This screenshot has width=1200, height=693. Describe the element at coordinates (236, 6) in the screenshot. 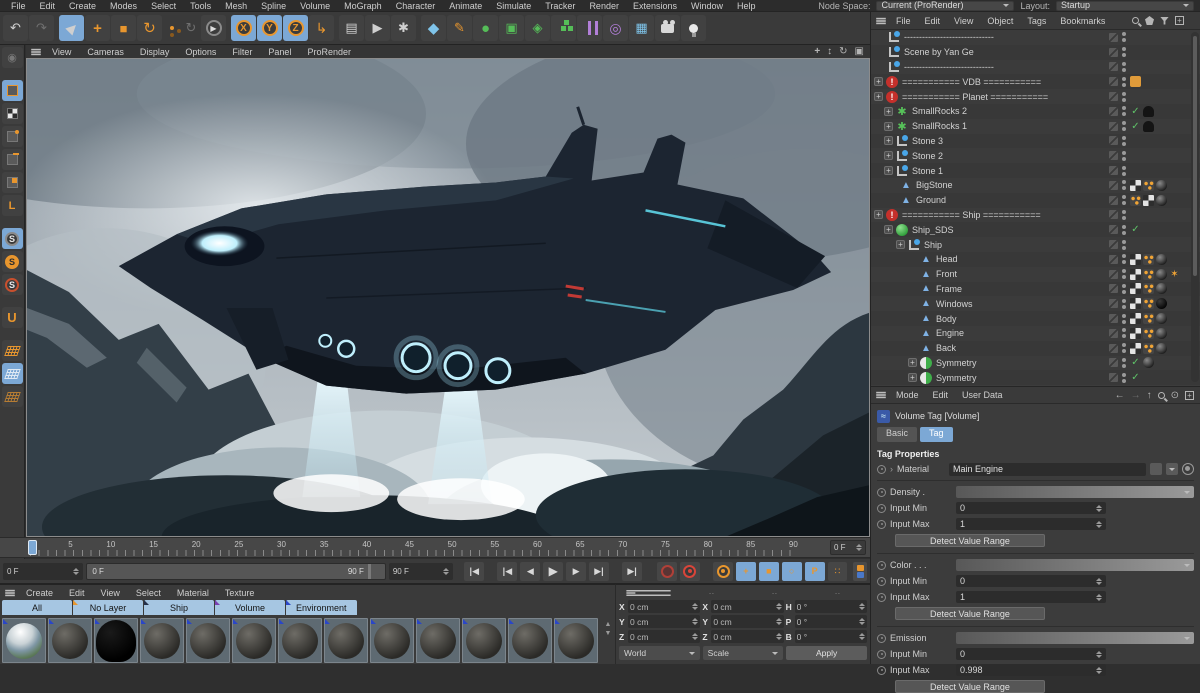

I see `main-menu-item: Mesh` at that location.